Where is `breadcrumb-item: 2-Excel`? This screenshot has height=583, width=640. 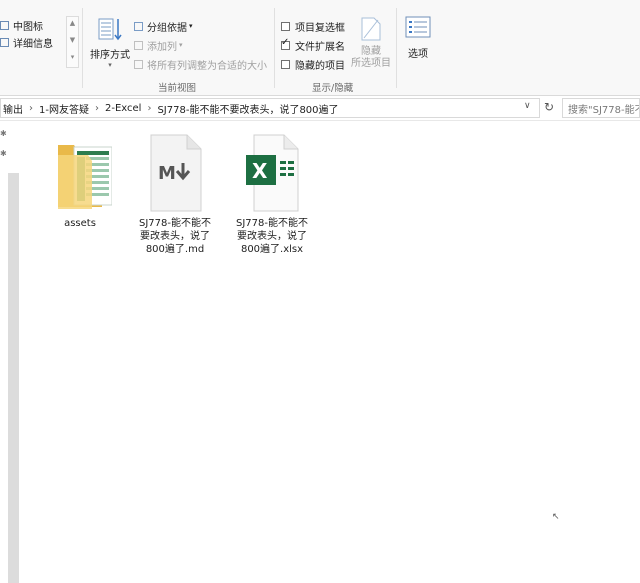
breadcrumb-item: 2-Excel is located at coordinates (123, 108).